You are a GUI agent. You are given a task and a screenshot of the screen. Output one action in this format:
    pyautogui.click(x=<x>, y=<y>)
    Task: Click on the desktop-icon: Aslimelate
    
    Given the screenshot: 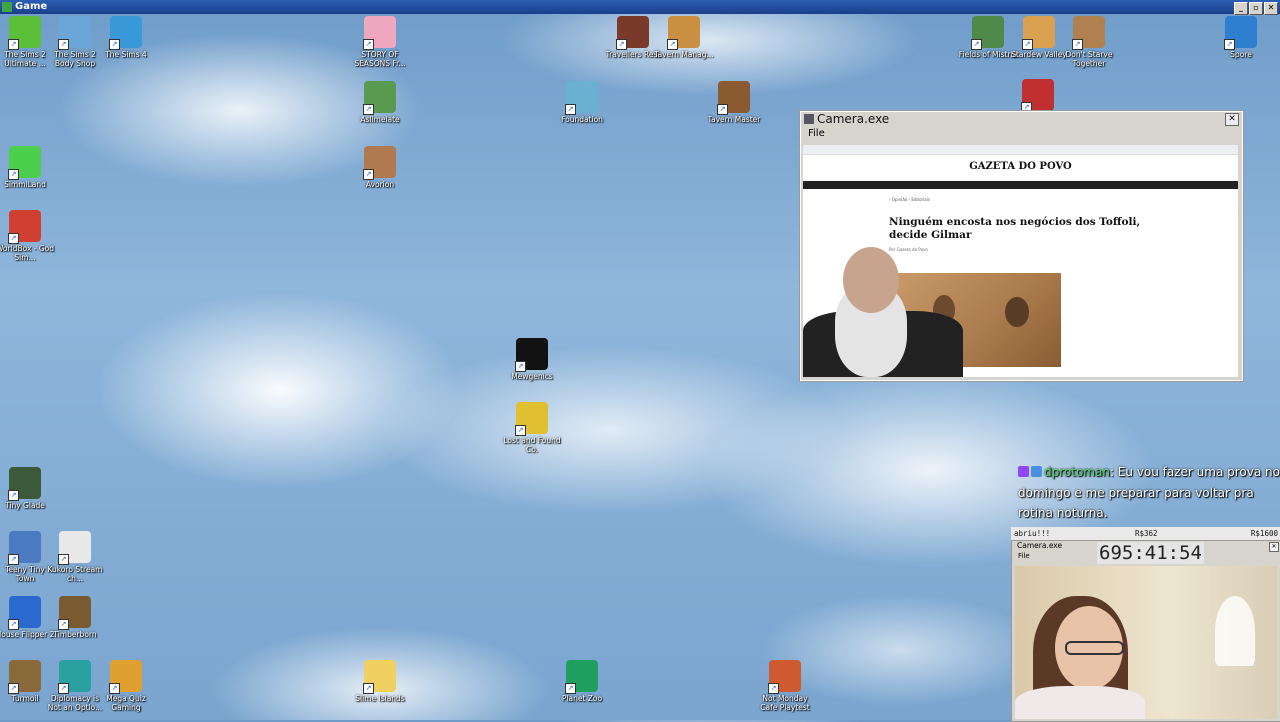 What is the action you would take?
    pyautogui.click(x=380, y=102)
    